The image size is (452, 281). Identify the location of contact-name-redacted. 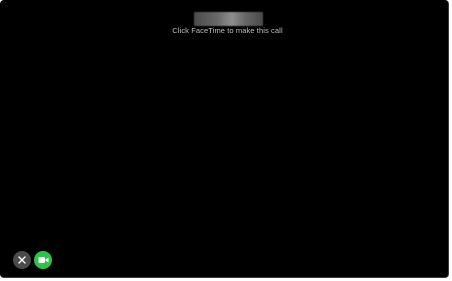
(228, 19).